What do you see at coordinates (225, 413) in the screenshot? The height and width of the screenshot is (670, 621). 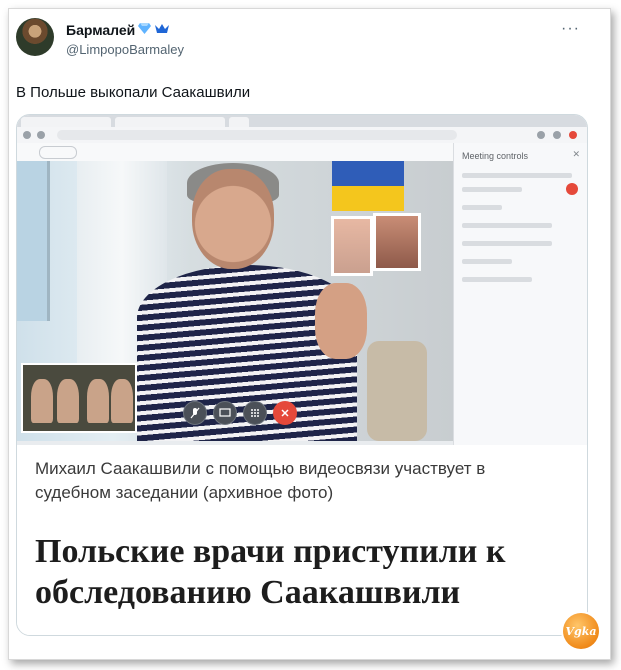 I see `screen-share-icon` at bounding box center [225, 413].